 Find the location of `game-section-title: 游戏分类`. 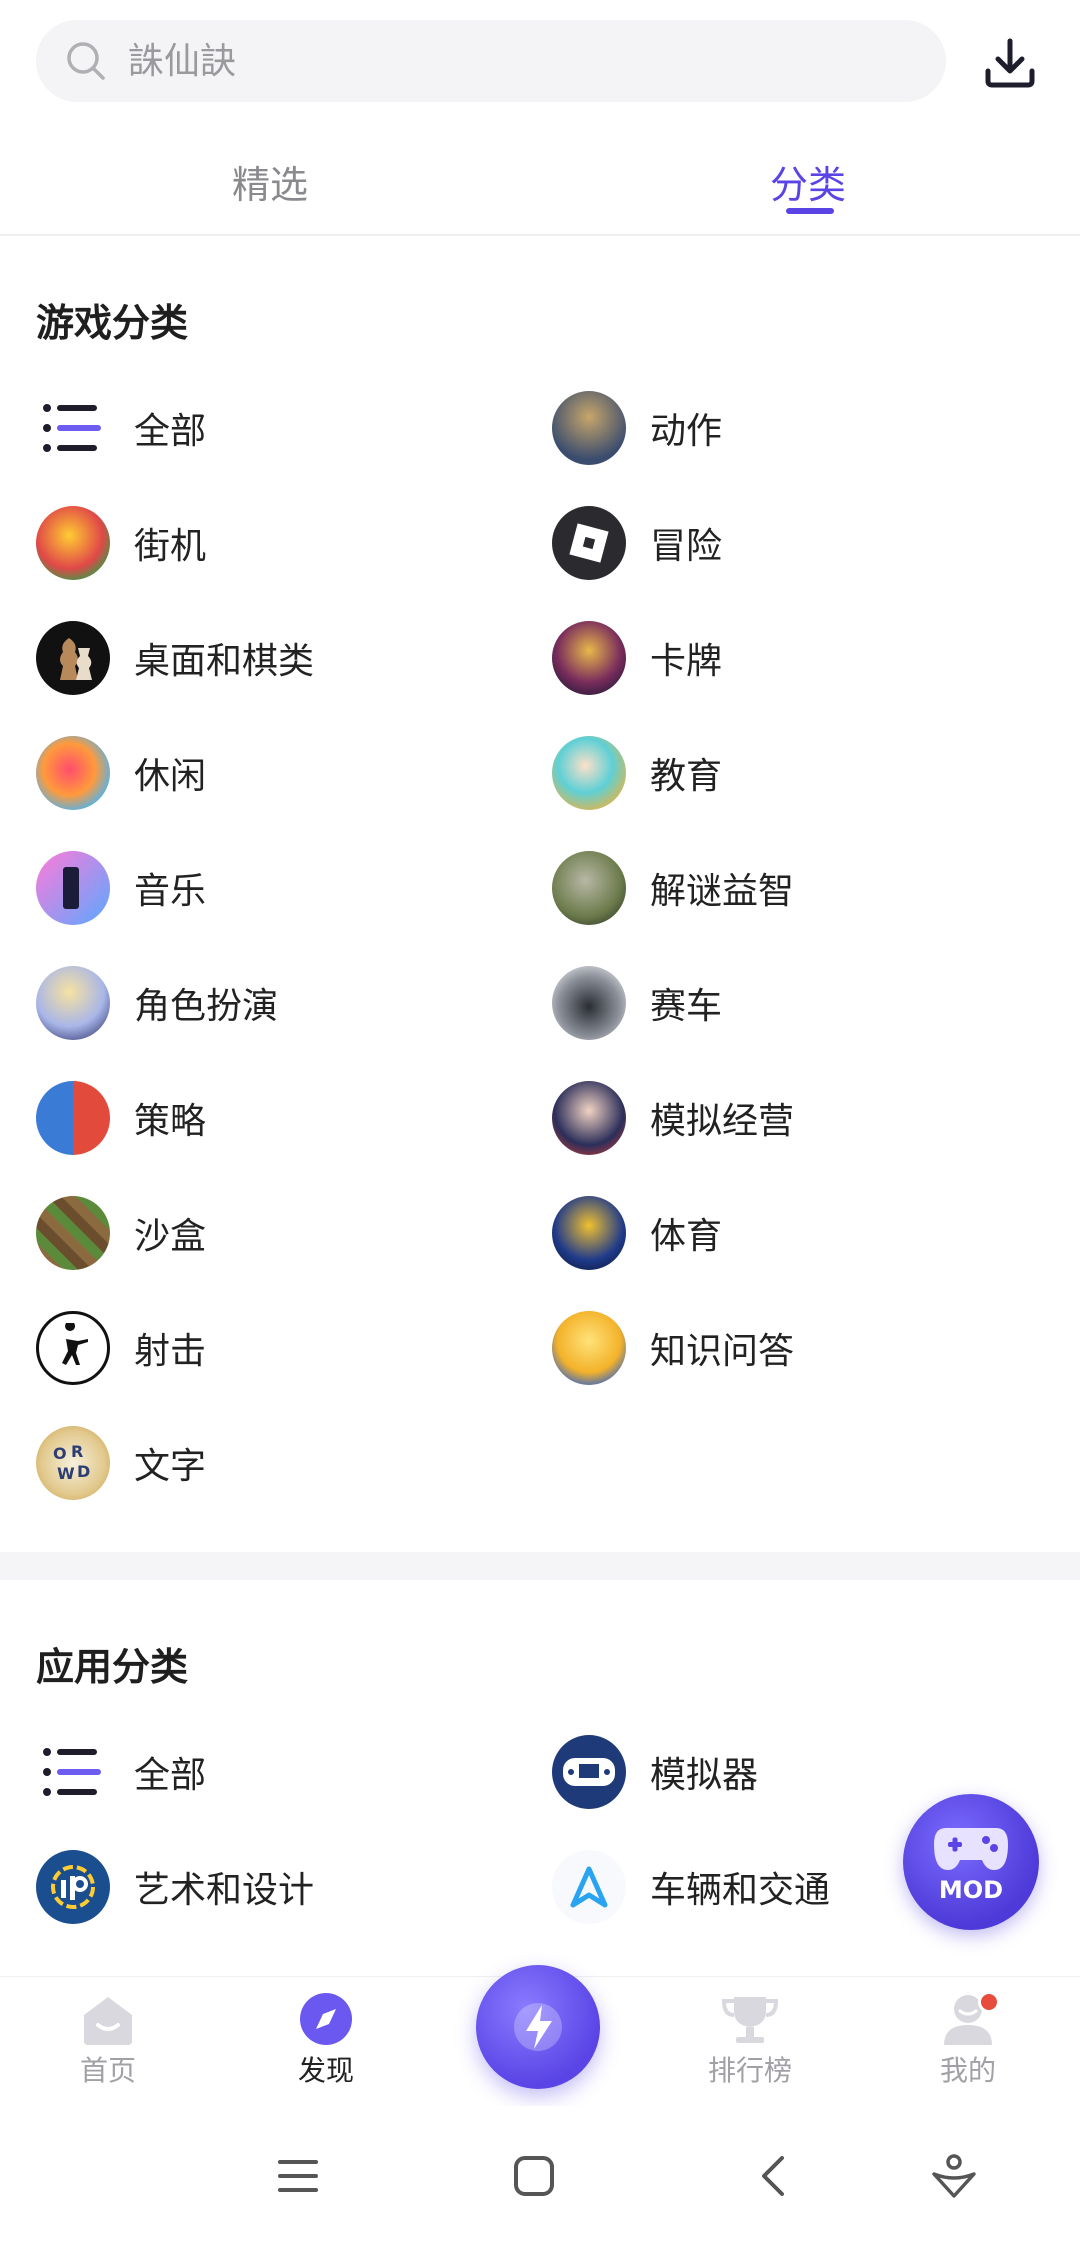

game-section-title: 游戏分类 is located at coordinates (112, 323).